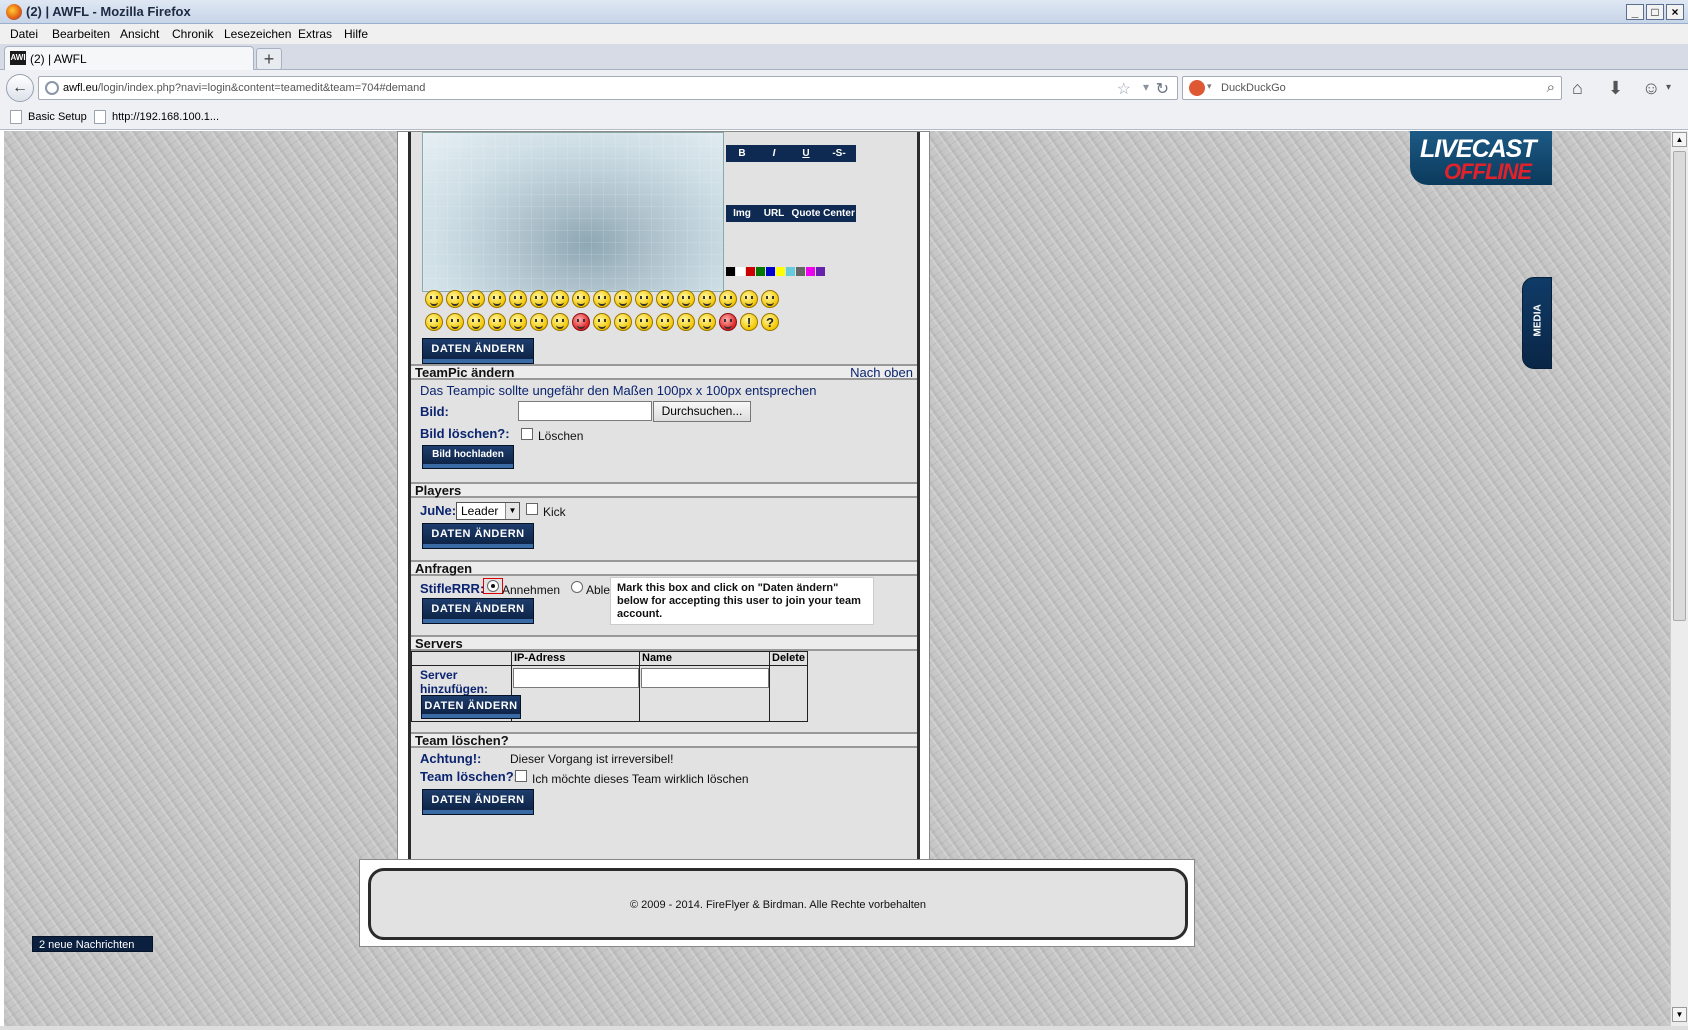  I want to click on menu-datei: Datei, so click(24, 34).